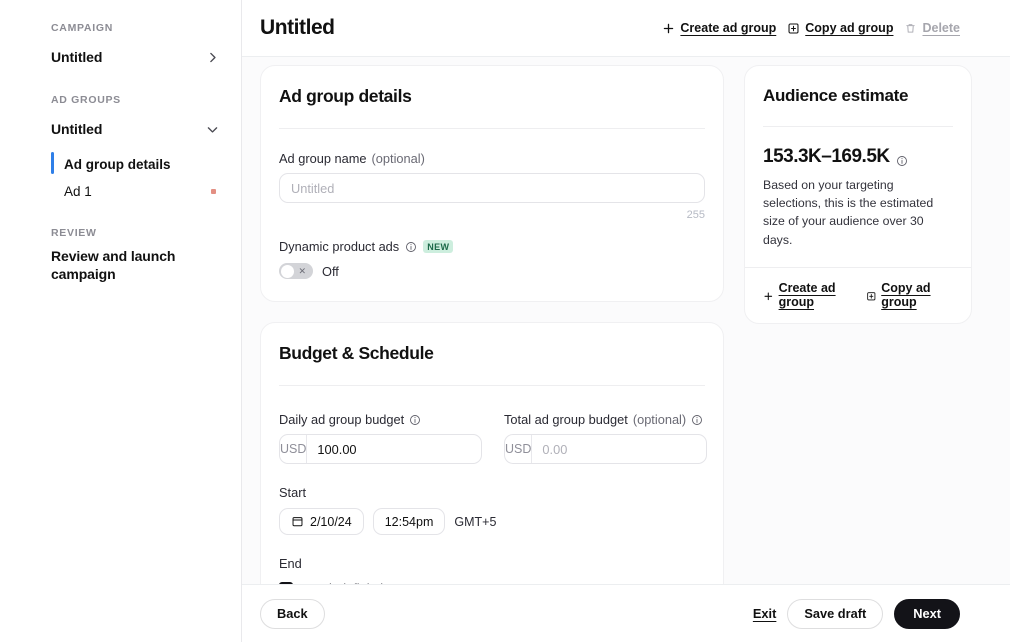 This screenshot has width=1010, height=642. Describe the element at coordinates (356, 353) in the screenshot. I see `budget-schedule-title: Budget & Schedule` at that location.